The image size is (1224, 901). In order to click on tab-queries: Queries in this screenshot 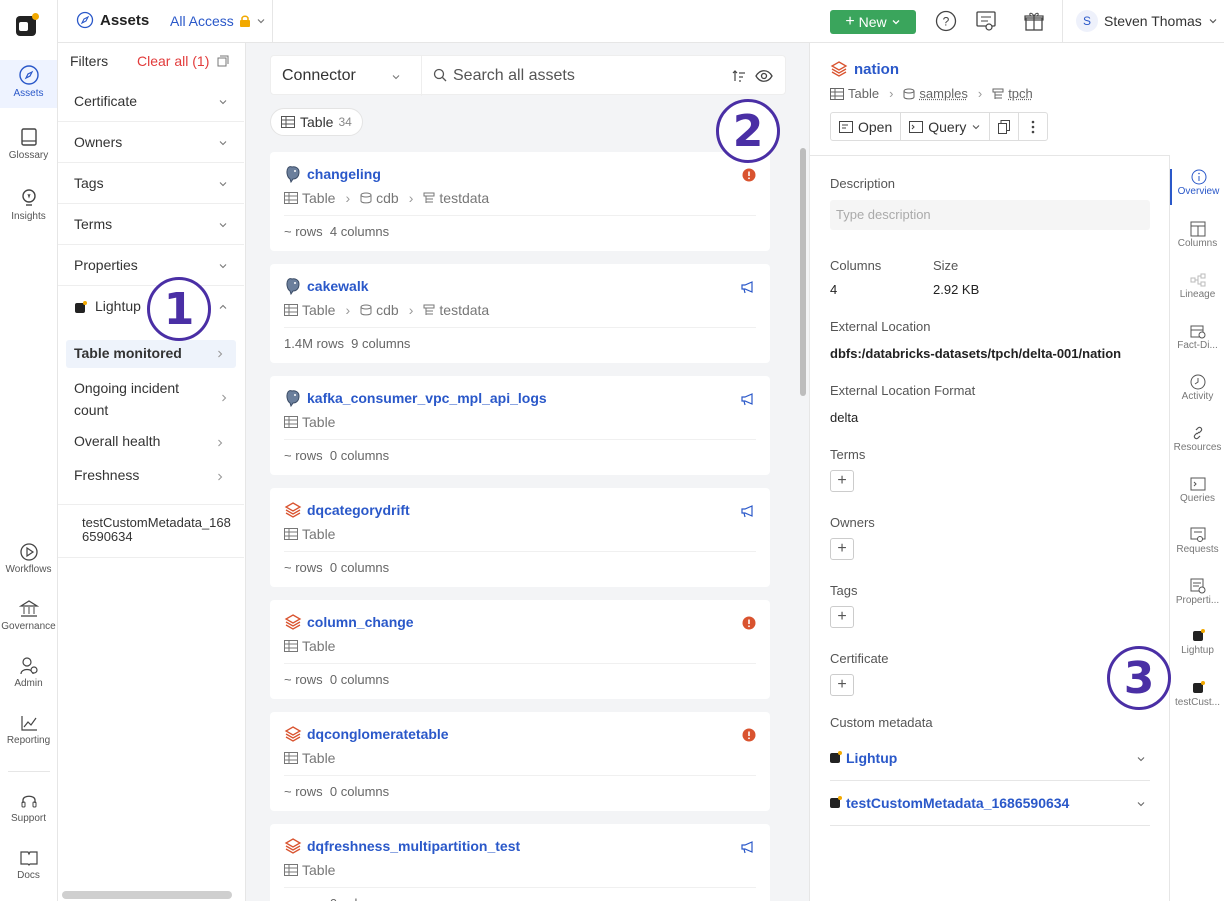, I will do `click(1197, 490)`.